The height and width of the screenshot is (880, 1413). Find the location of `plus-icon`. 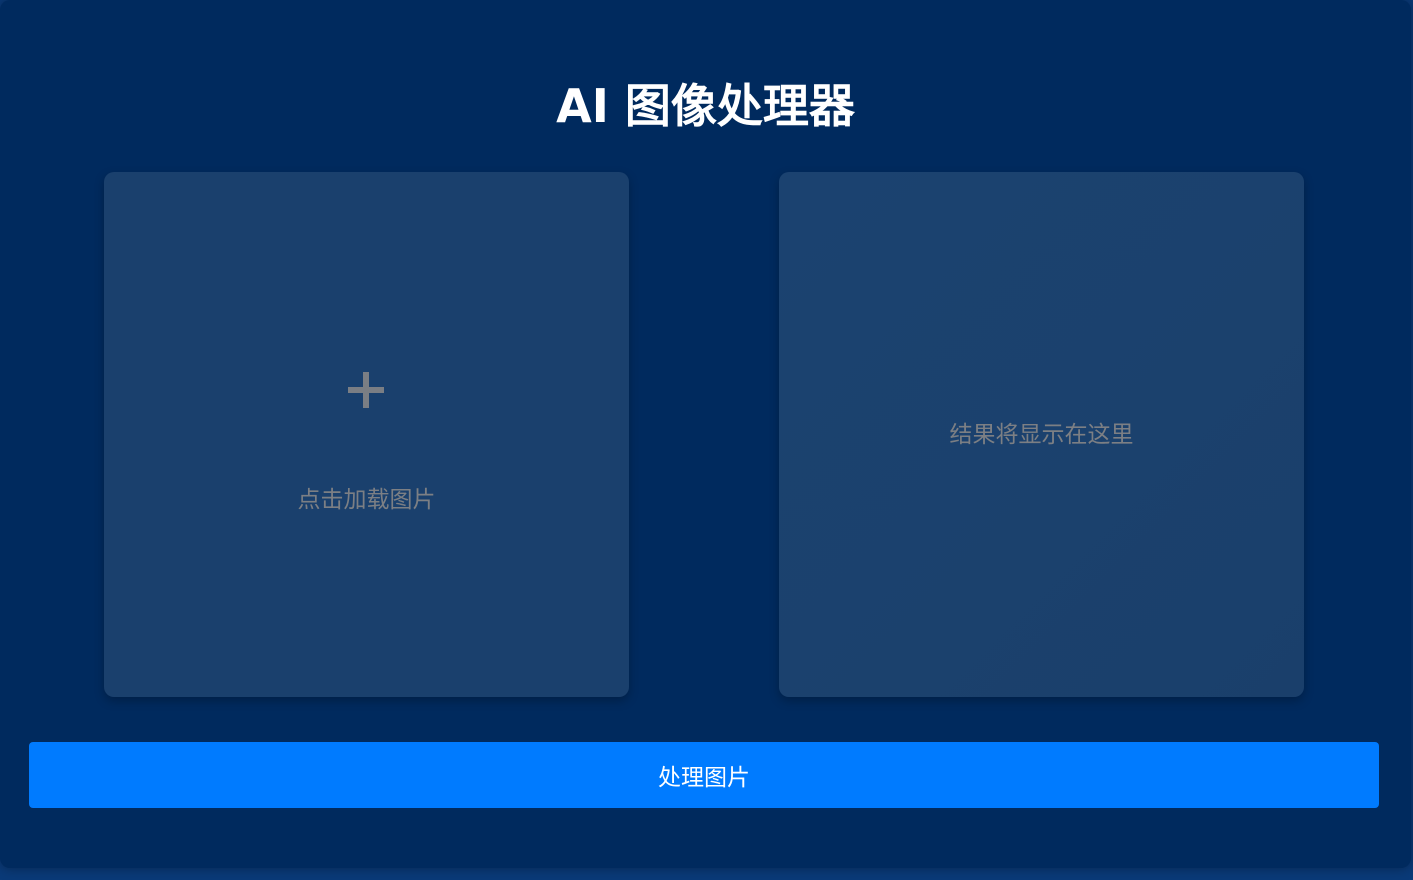

plus-icon is located at coordinates (366, 390).